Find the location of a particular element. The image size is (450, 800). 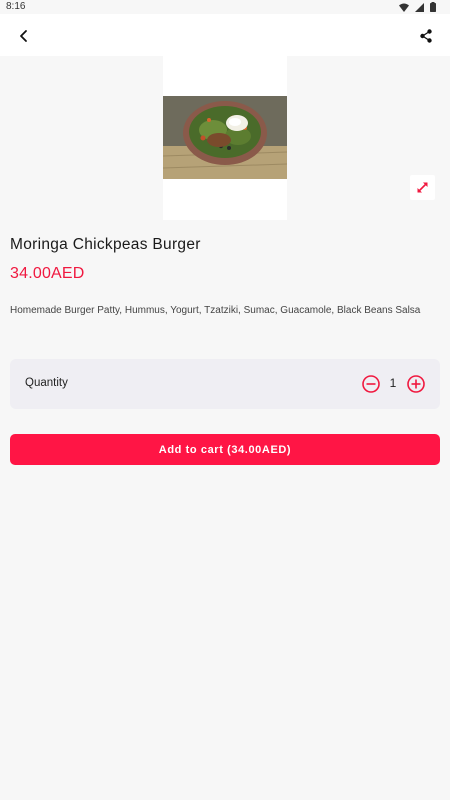

decrease-quantity-button is located at coordinates (371, 384).